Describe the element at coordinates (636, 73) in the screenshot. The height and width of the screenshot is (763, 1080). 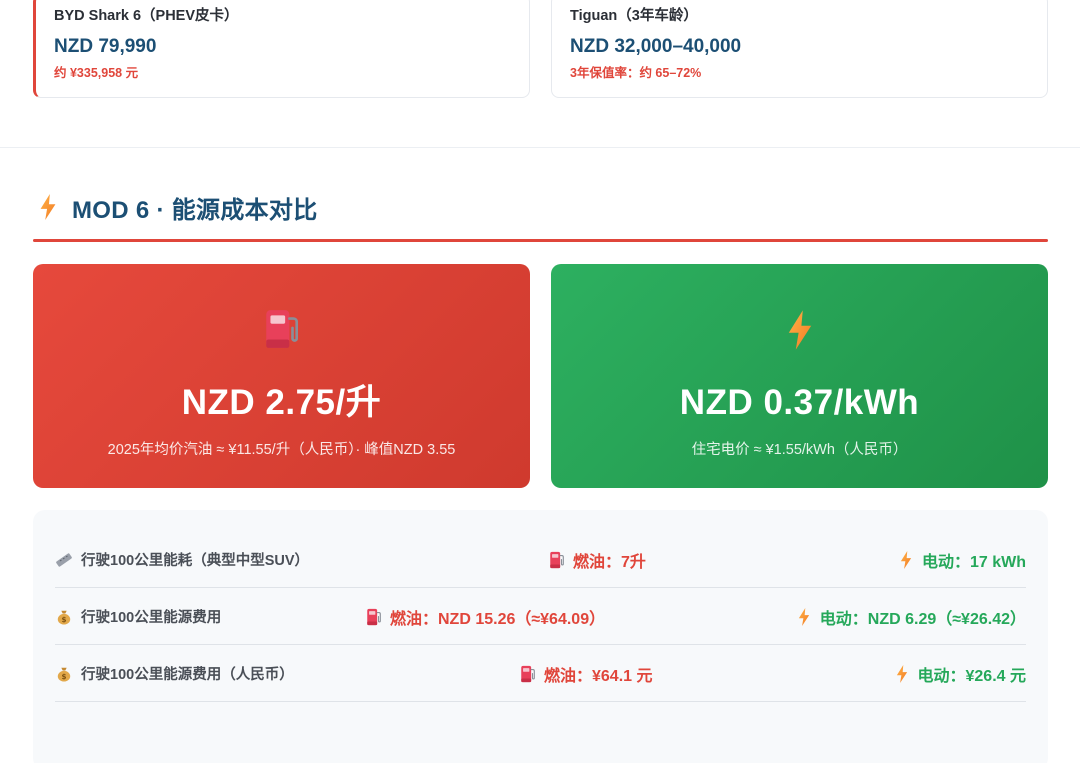
I see `vehicle-price-note: 3年保值率：约 65–72%` at that location.